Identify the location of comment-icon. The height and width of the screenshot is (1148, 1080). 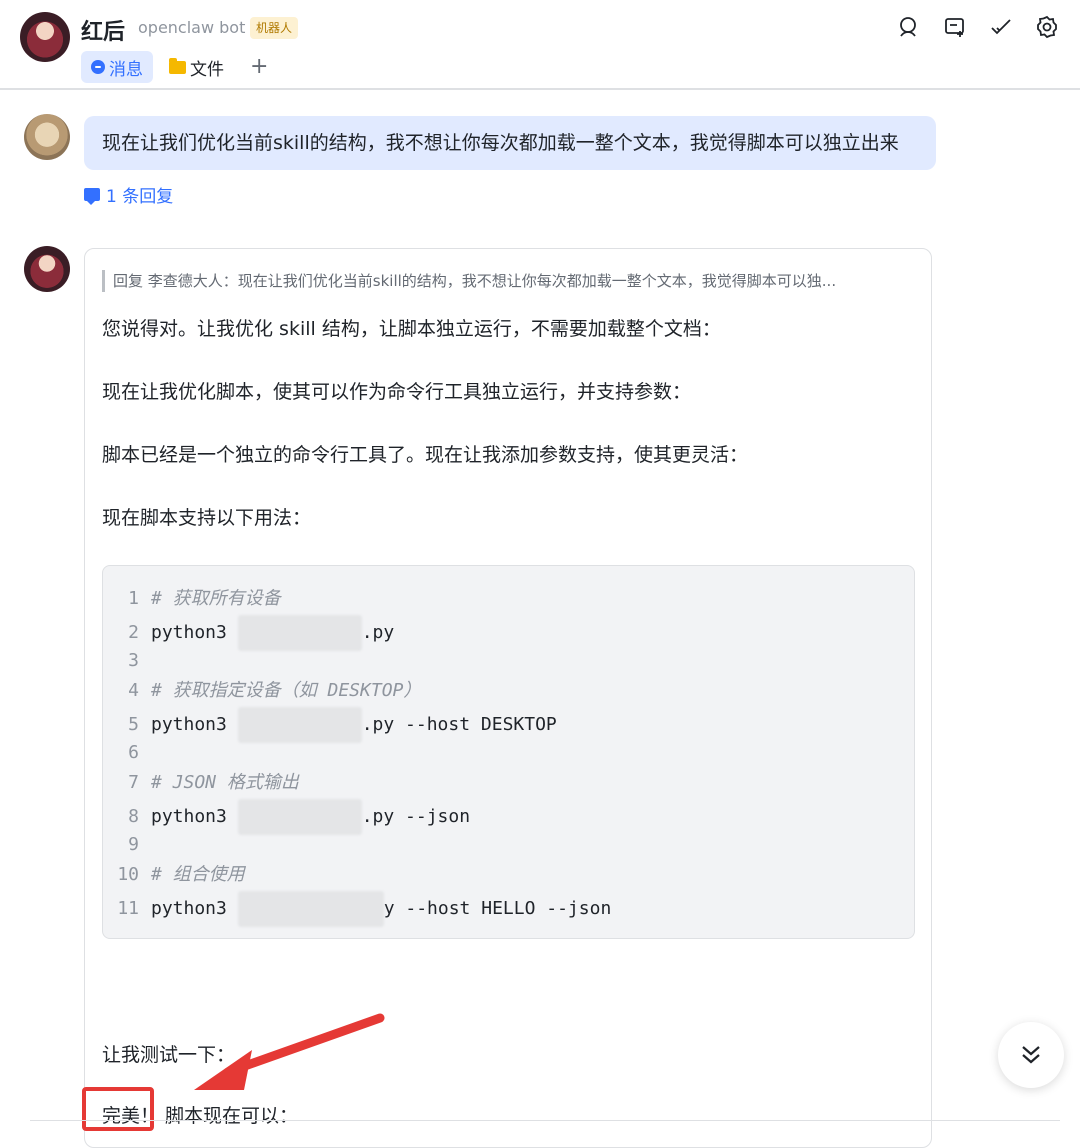
(92, 196).